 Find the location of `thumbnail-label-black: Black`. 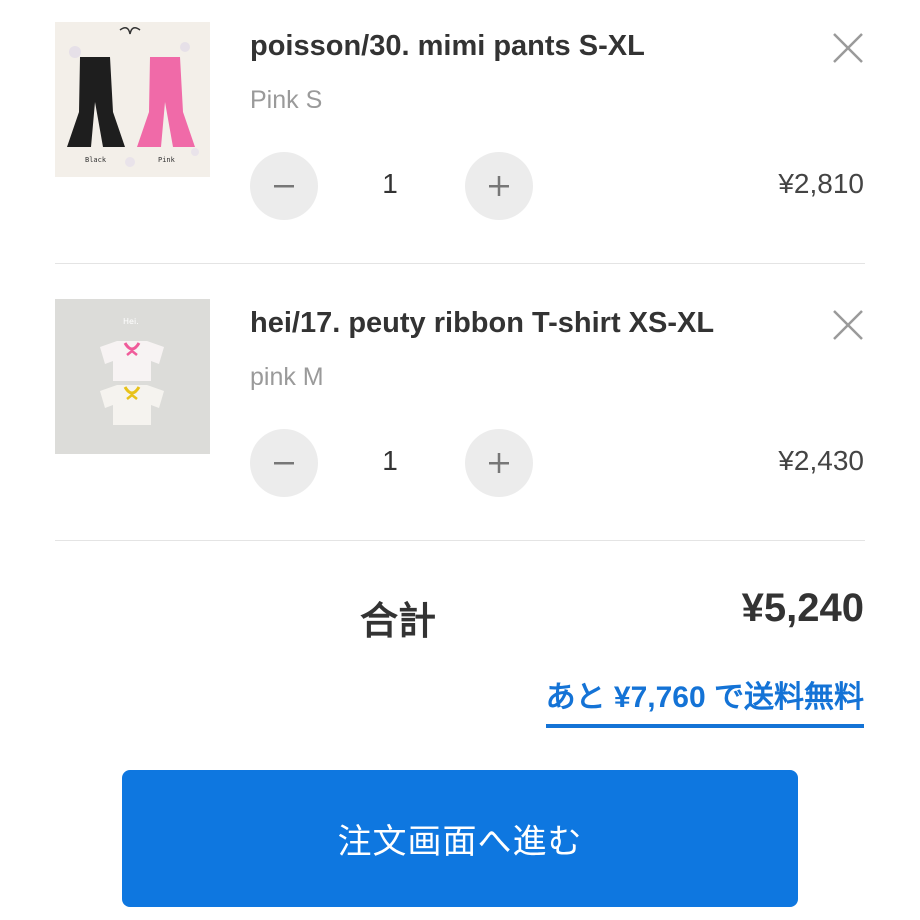

thumbnail-label-black: Black is located at coordinates (96, 160).